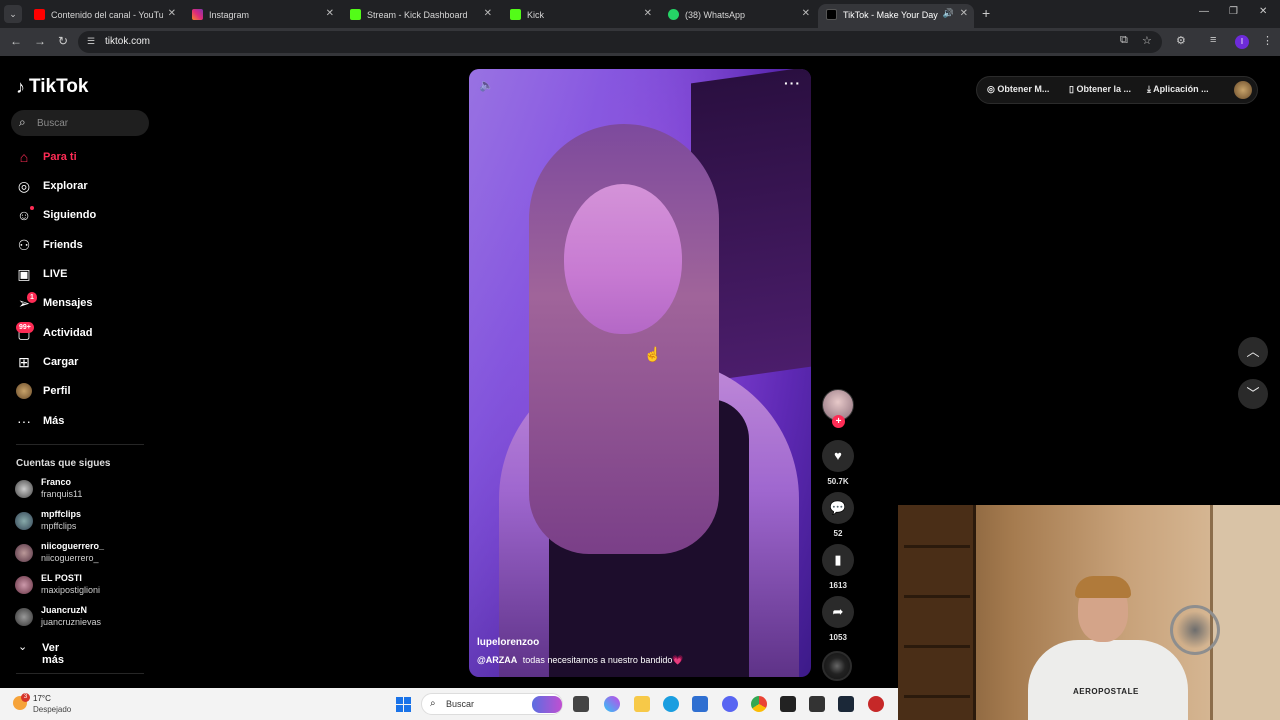 The width and height of the screenshot is (1280, 720). I want to click on sidebar-divider, so click(80, 673).